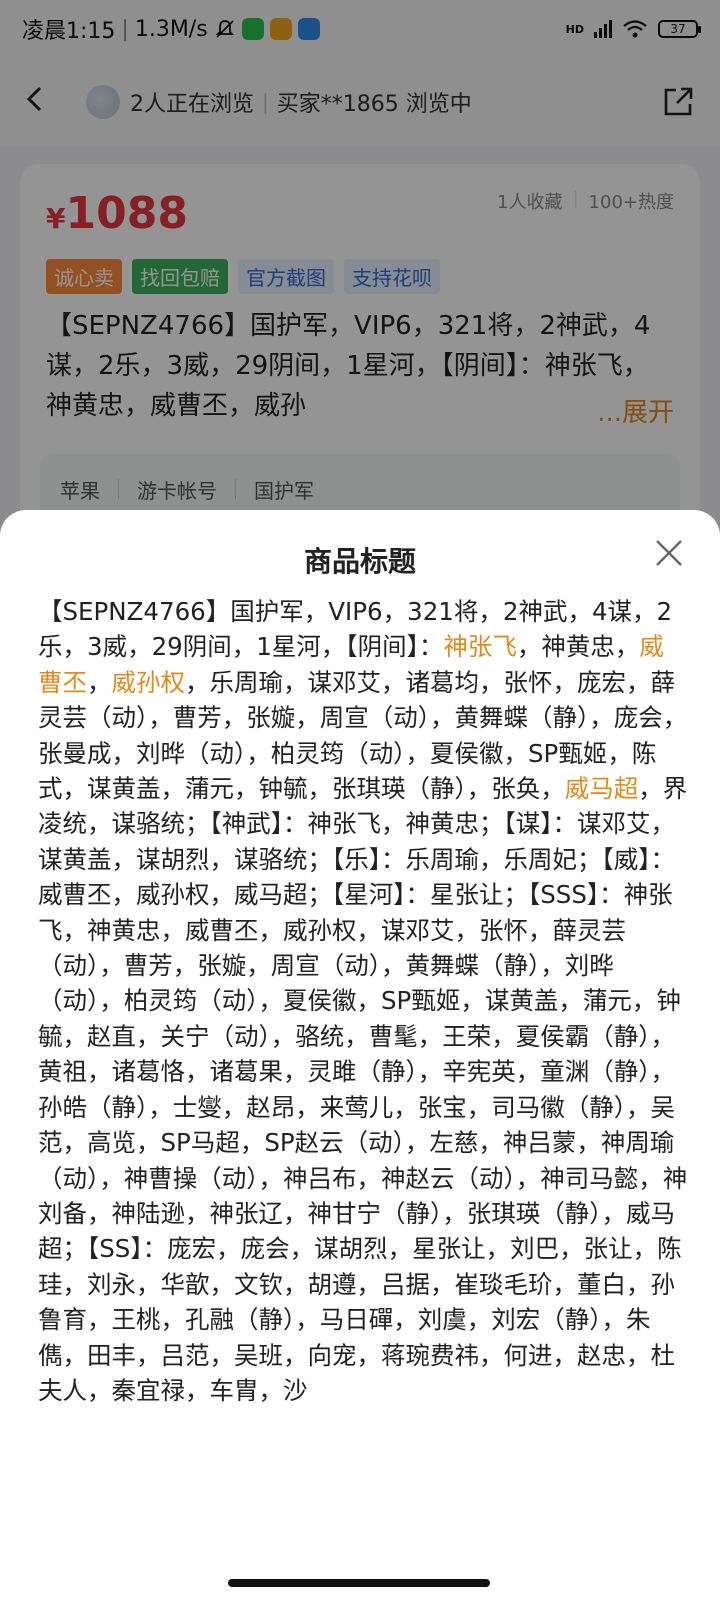 This screenshot has height=1601, width=720. What do you see at coordinates (148, 682) in the screenshot?
I see `highlight-segment: 威孙权` at bounding box center [148, 682].